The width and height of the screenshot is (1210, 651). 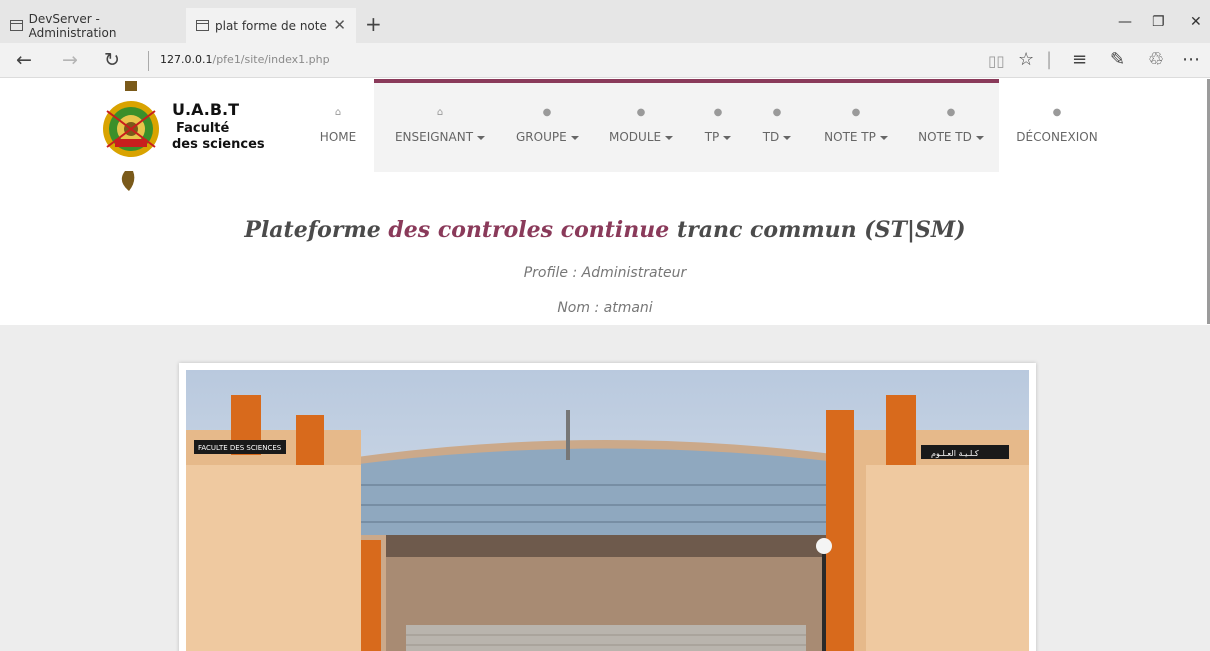 I want to click on name-text: Nom : atmani, so click(x=605, y=308).